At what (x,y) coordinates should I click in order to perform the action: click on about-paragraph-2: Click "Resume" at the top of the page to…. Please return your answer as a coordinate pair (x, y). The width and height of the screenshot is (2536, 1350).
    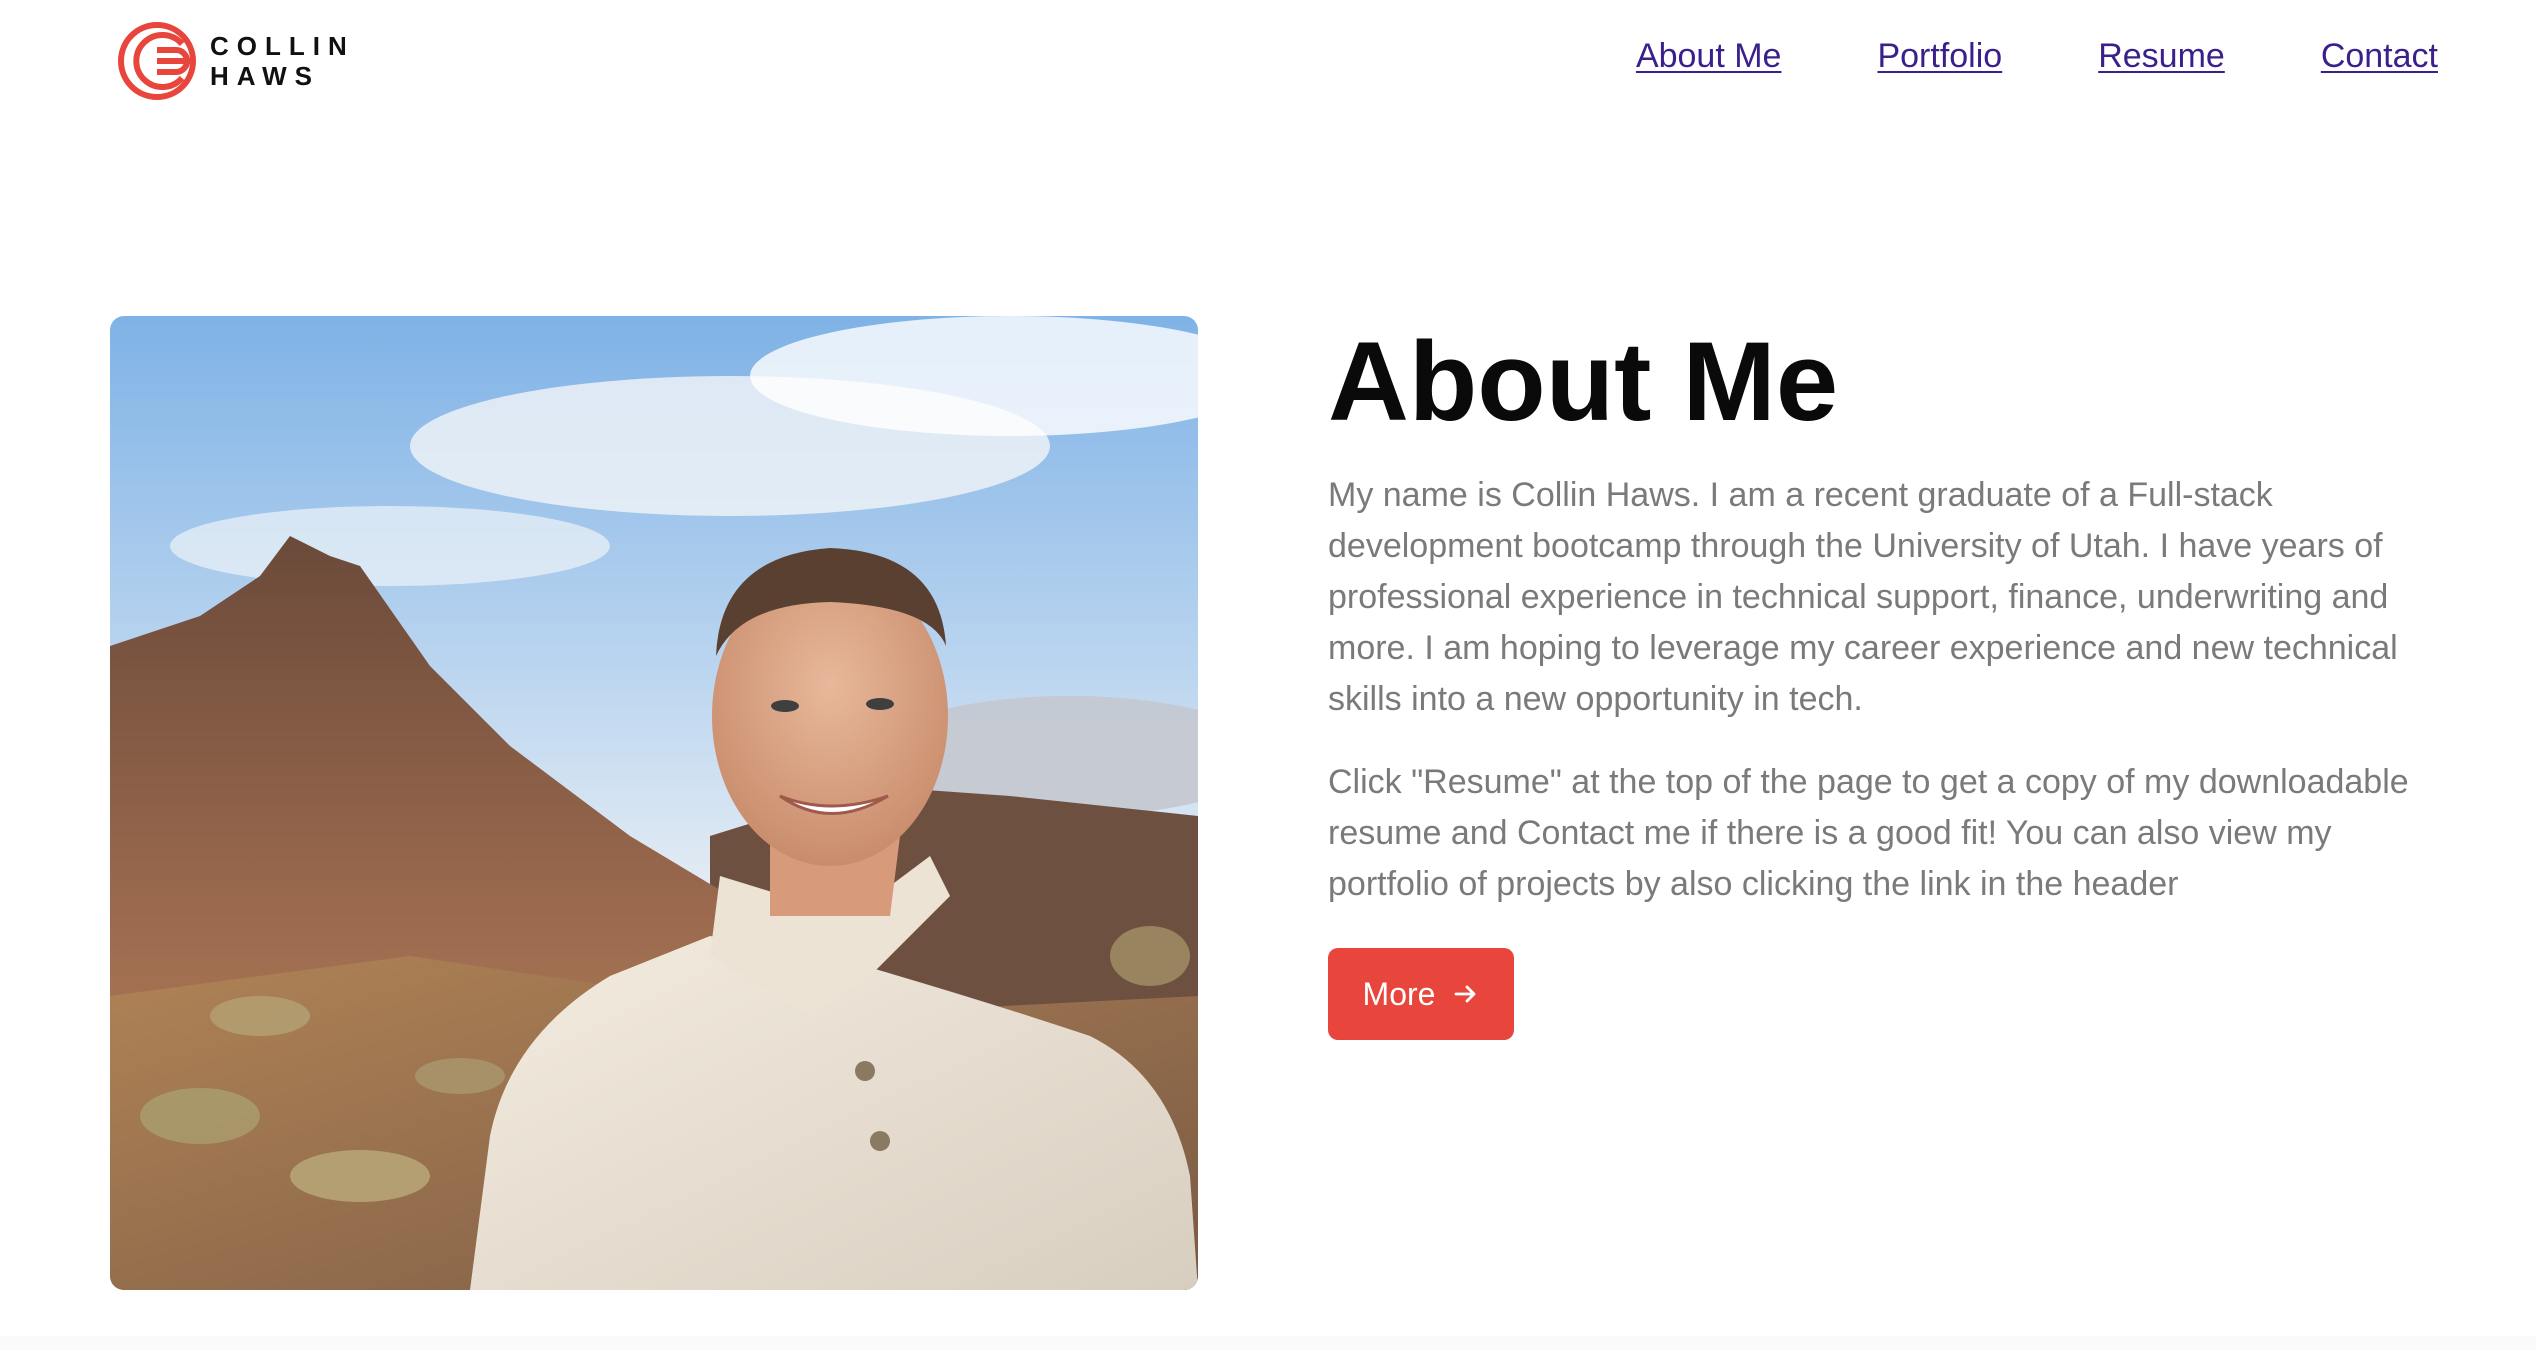
    Looking at the image, I should click on (1868, 833).